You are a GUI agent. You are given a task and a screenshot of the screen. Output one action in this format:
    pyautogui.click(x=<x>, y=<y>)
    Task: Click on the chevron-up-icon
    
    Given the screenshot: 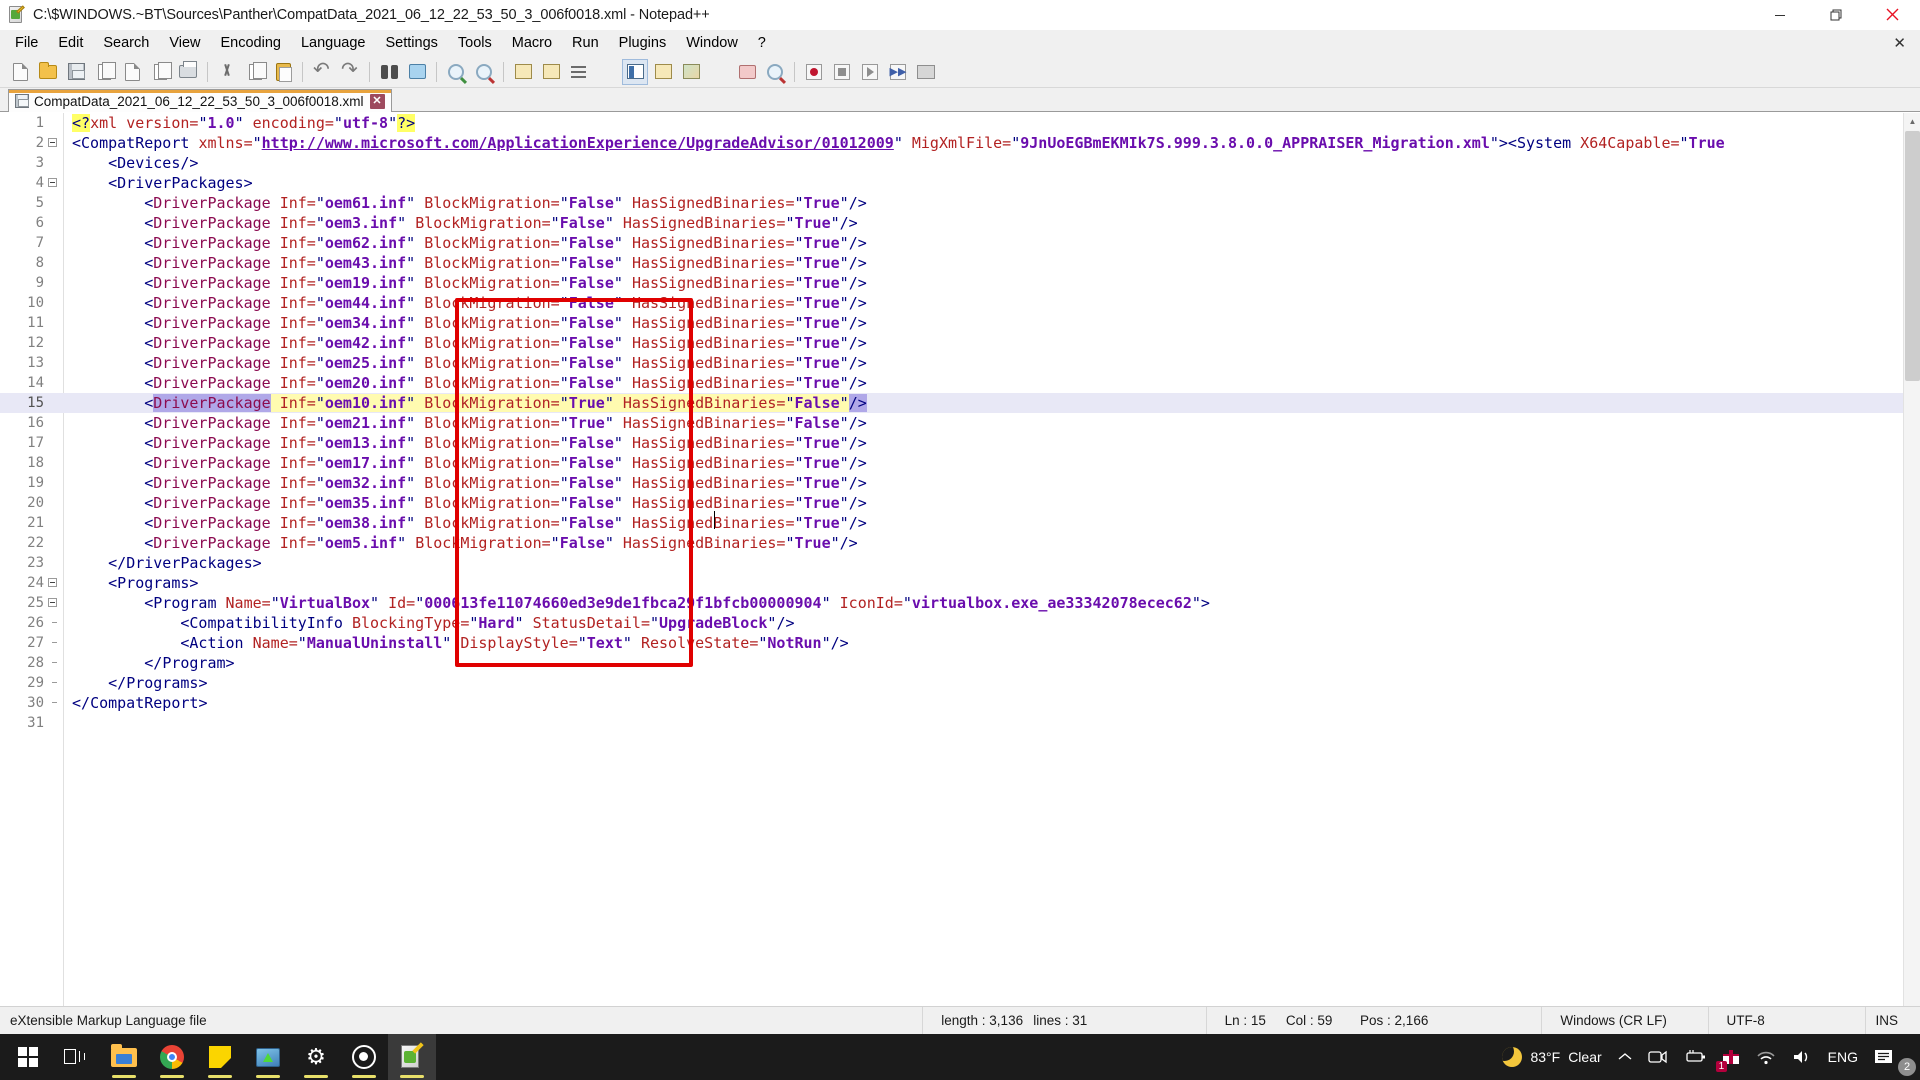 What is the action you would take?
    pyautogui.click(x=1625, y=1057)
    